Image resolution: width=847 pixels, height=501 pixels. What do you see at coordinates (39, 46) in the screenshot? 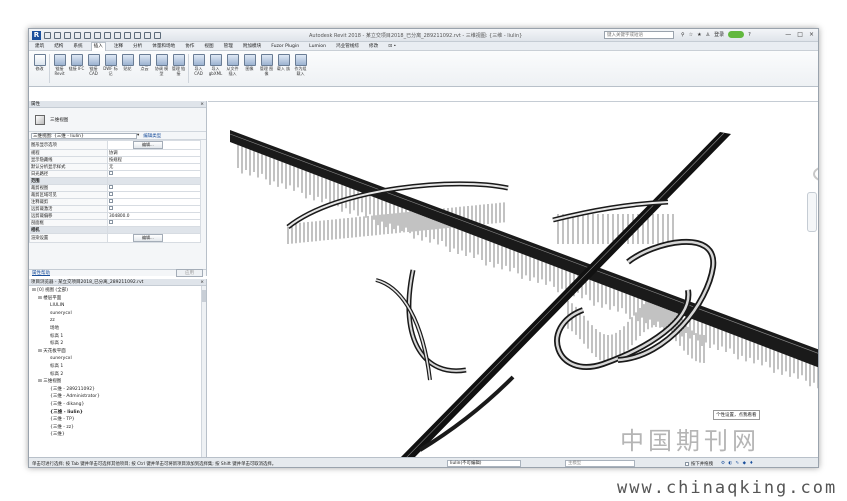
I see `tab-architecture: 建筑` at bounding box center [39, 46].